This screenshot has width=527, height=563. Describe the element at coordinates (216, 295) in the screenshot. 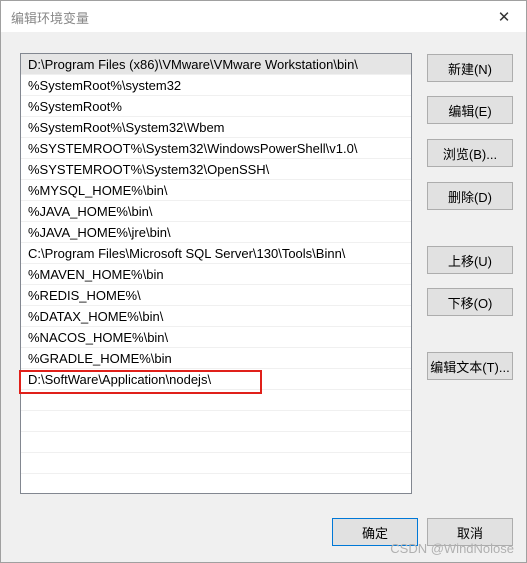

I see `list-item: %REDIS_HOME%\` at that location.